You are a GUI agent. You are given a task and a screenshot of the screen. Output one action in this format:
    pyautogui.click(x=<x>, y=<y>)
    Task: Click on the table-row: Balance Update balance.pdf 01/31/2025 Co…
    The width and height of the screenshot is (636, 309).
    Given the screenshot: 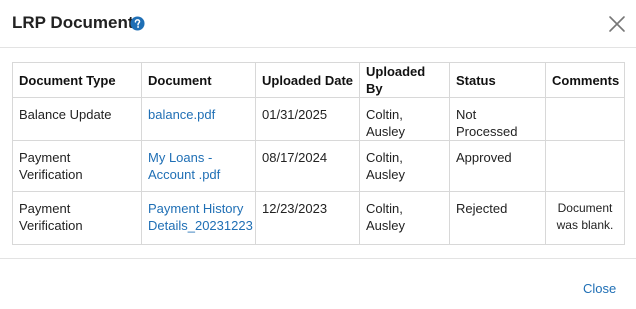 What is the action you would take?
    pyautogui.click(x=318, y=119)
    